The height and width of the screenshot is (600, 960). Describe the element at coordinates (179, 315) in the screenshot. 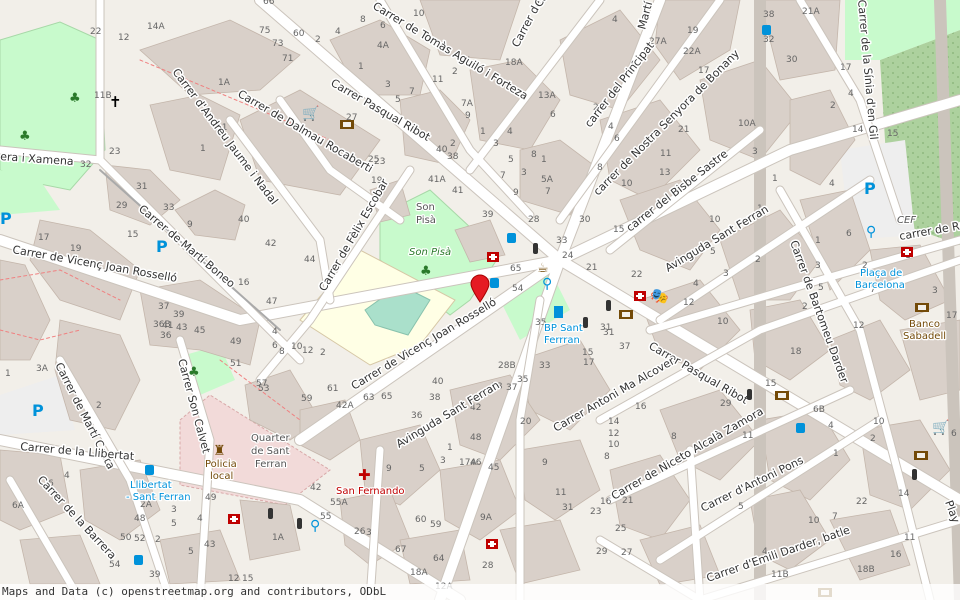

I see `house-number: 39` at that location.